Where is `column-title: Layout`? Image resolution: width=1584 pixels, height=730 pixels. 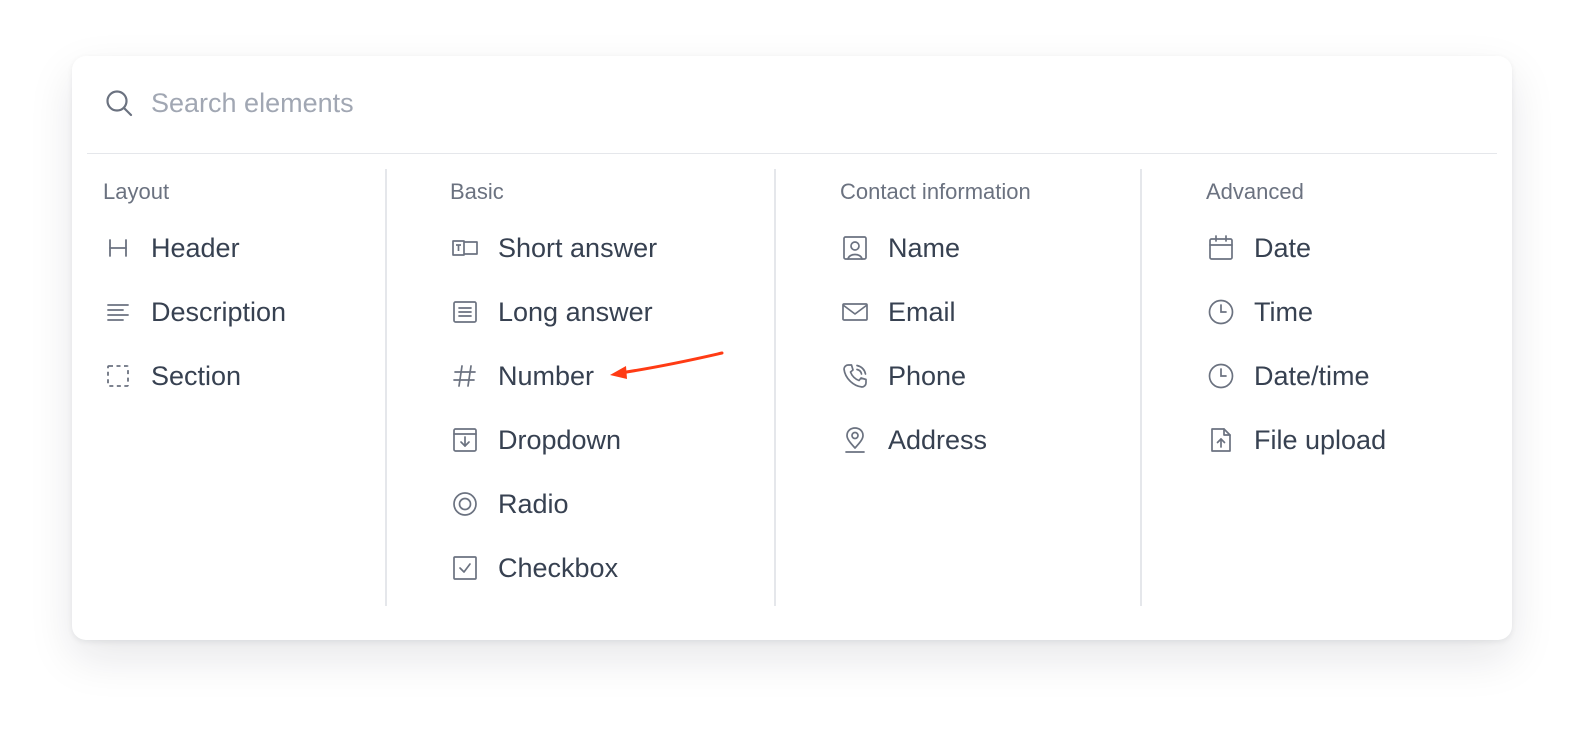 column-title: Layout is located at coordinates (136, 191).